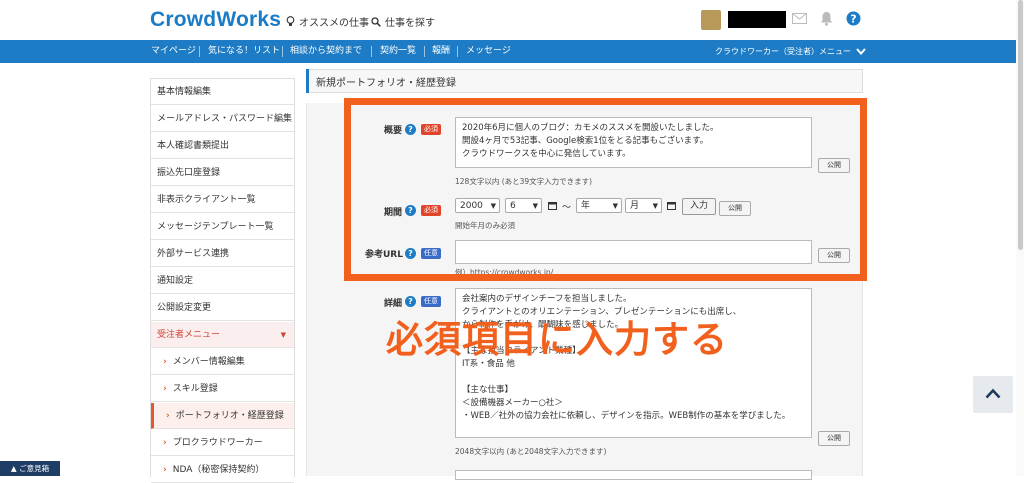 This screenshot has width=1024, height=483. I want to click on chevron-down-icon, so click(861, 51).